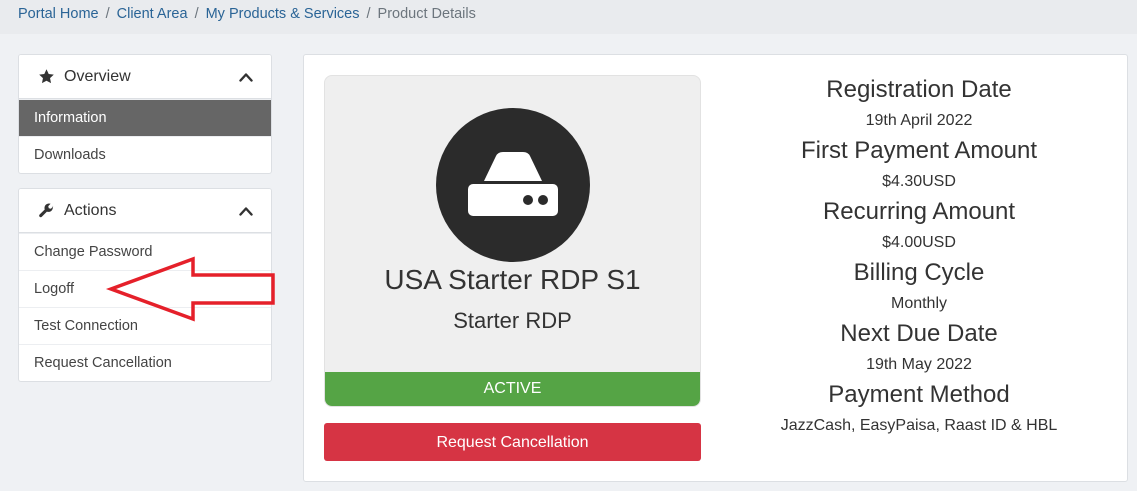 This screenshot has width=1137, height=491. Describe the element at coordinates (47, 211) in the screenshot. I see `wrench-icon` at that location.